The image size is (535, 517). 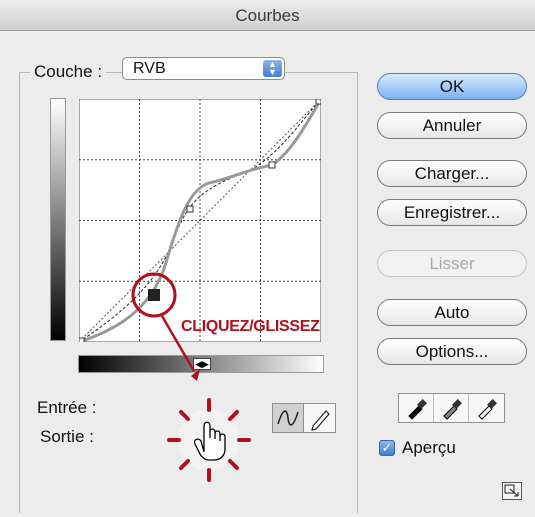 I want to click on annotation-circle, so click(x=154, y=295).